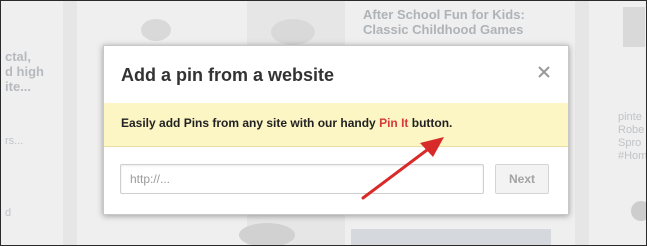 This screenshot has width=647, height=246. Describe the element at coordinates (302, 179) in the screenshot. I see `website-url-input` at that location.